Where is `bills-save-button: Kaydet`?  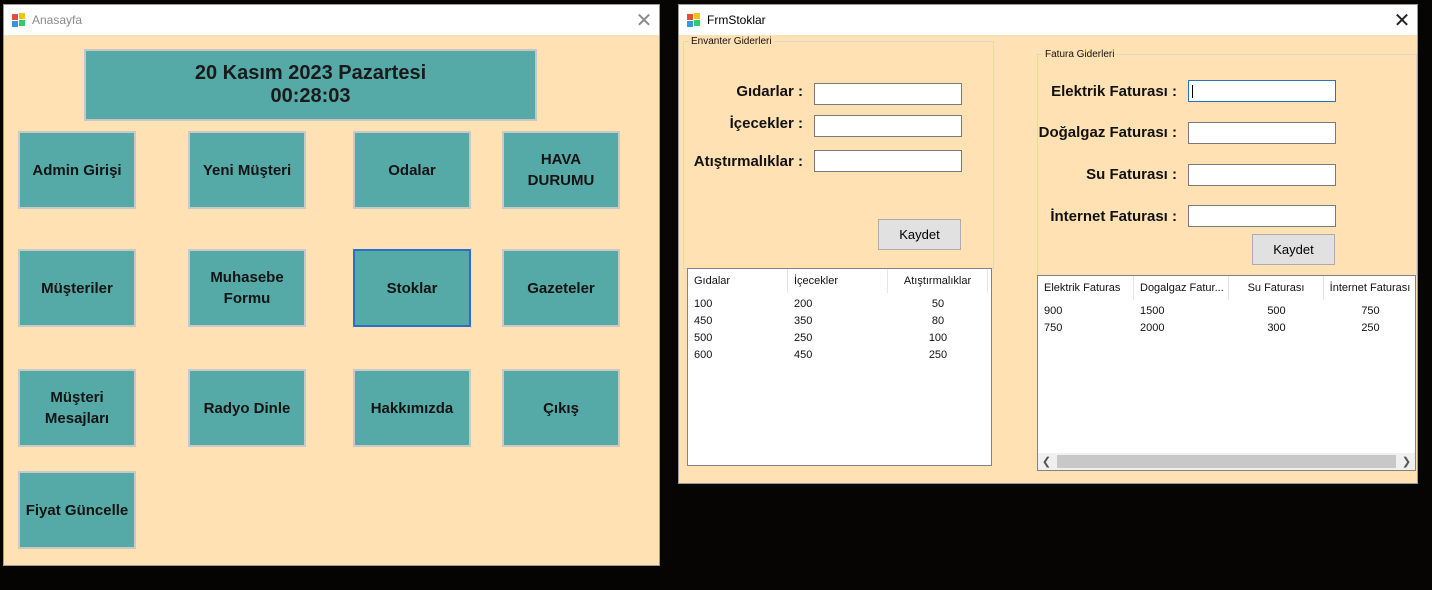
bills-save-button: Kaydet is located at coordinates (1293, 249).